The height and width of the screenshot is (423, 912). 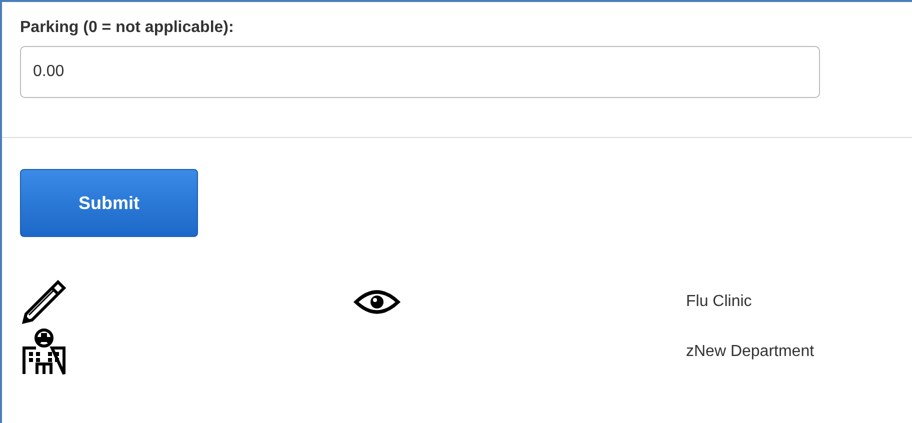 What do you see at coordinates (44, 302) in the screenshot?
I see `pencil-icon` at bounding box center [44, 302].